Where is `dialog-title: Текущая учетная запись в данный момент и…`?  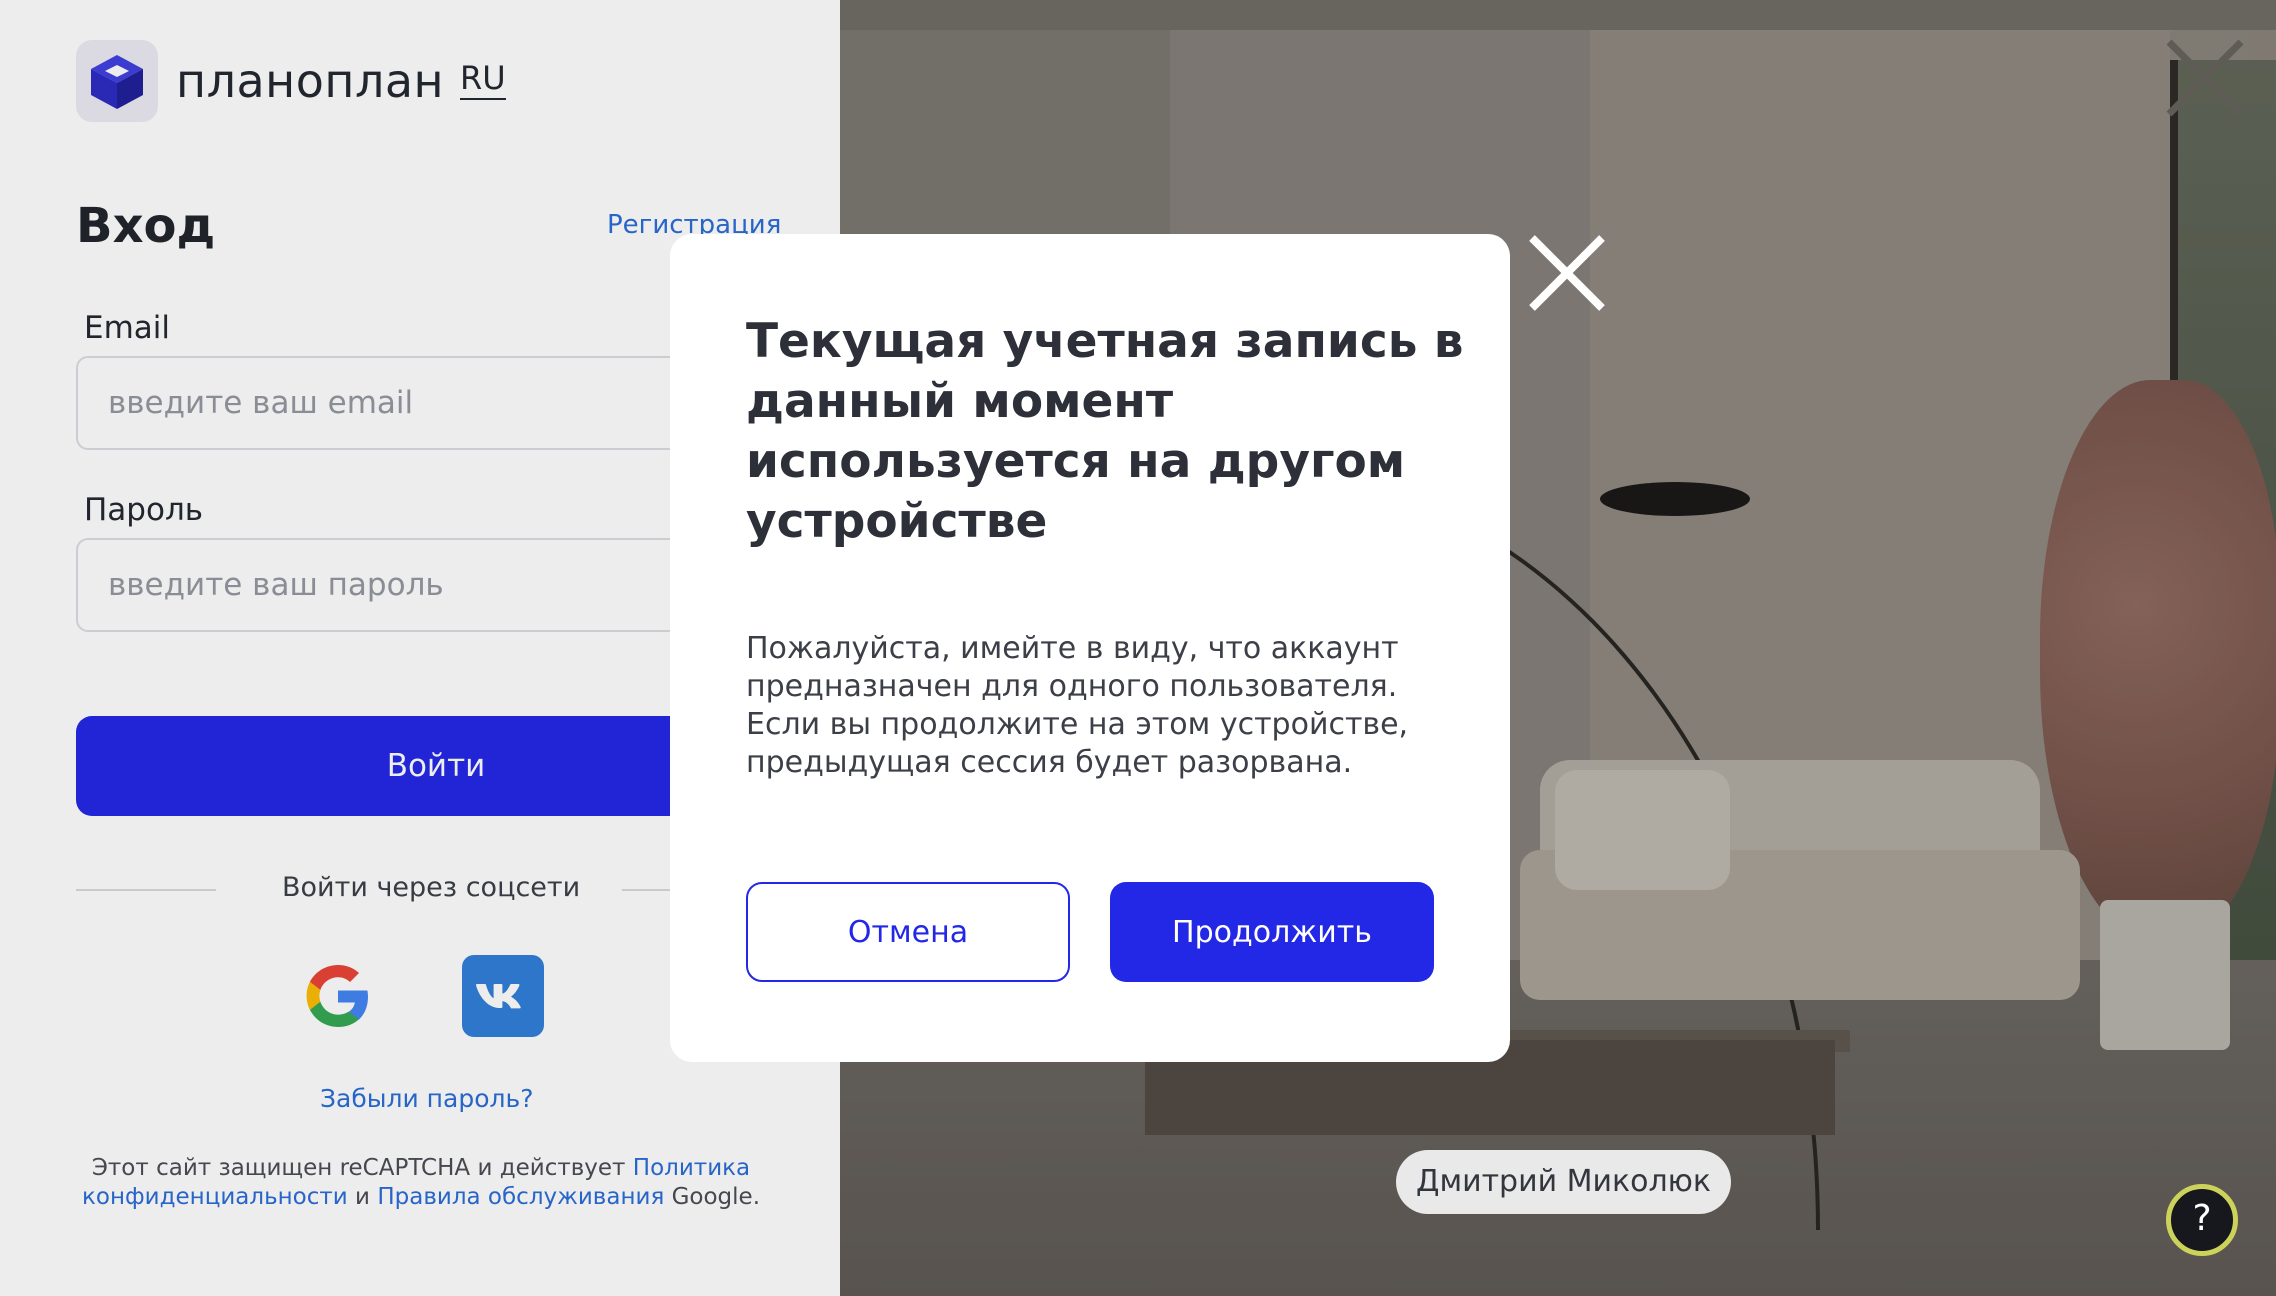
dialog-title: Текущая учетная запись в данный момент и… is located at coordinates (1105, 431).